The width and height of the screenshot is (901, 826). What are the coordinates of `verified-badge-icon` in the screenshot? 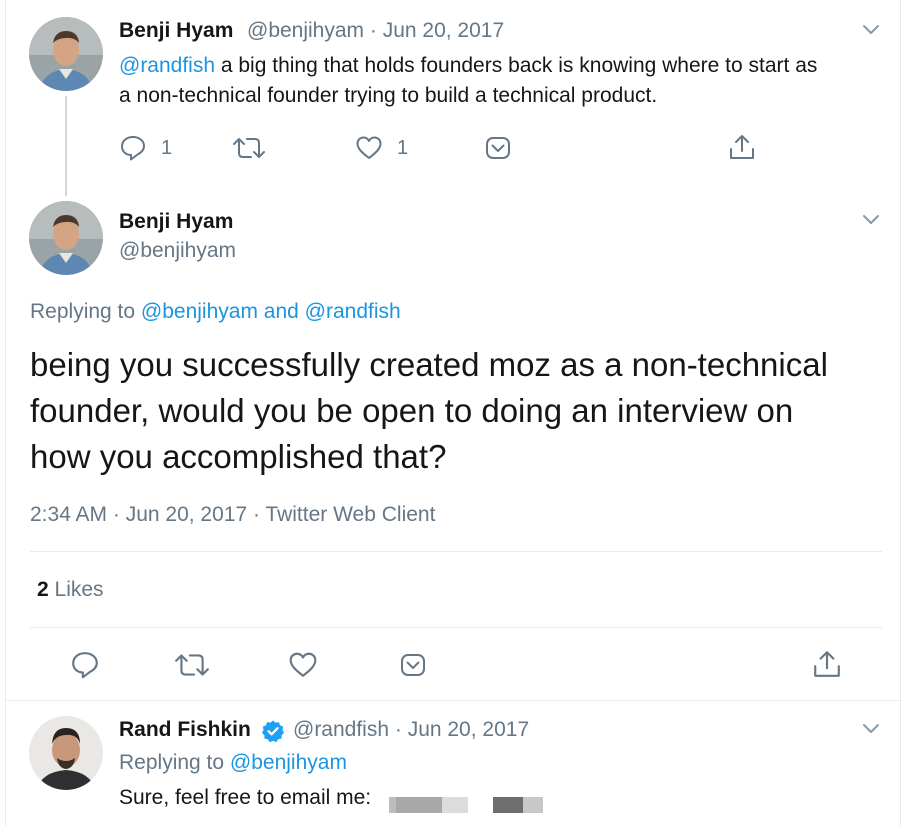 It's located at (273, 731).